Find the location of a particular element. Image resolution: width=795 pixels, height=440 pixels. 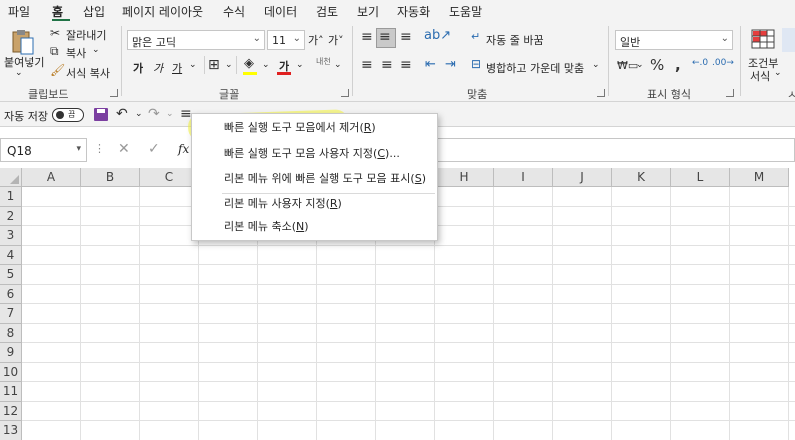

conditional-formatting-button is located at coordinates (764, 40).